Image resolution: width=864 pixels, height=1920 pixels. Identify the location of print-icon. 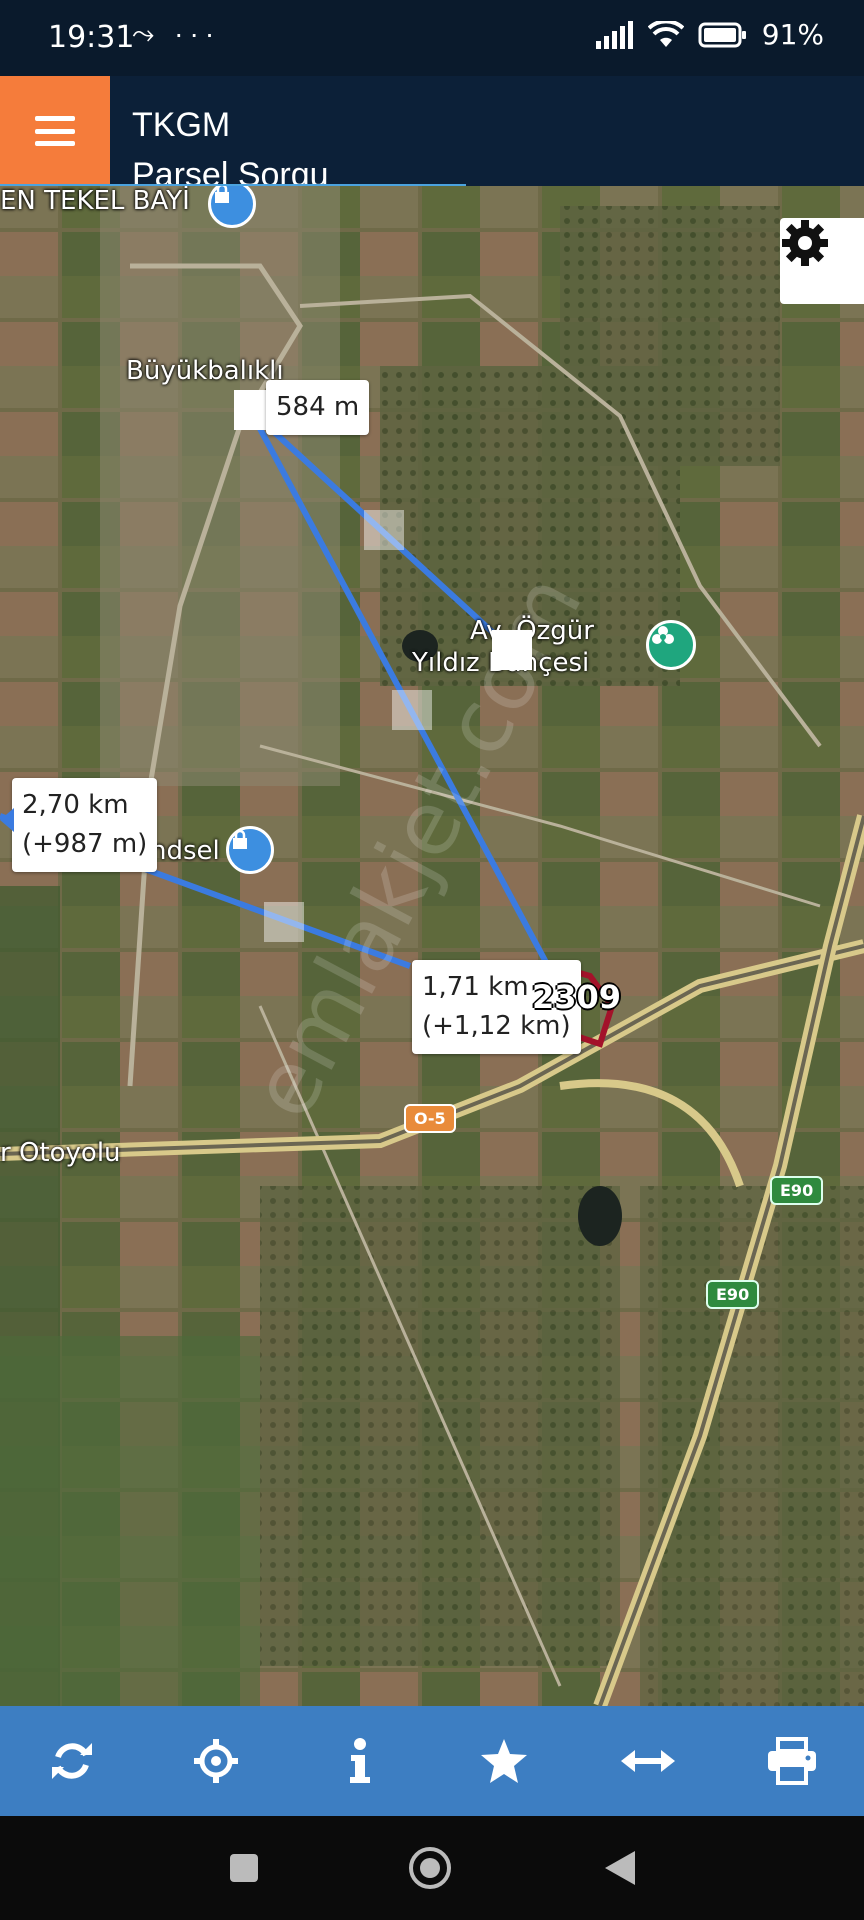
(792, 1761).